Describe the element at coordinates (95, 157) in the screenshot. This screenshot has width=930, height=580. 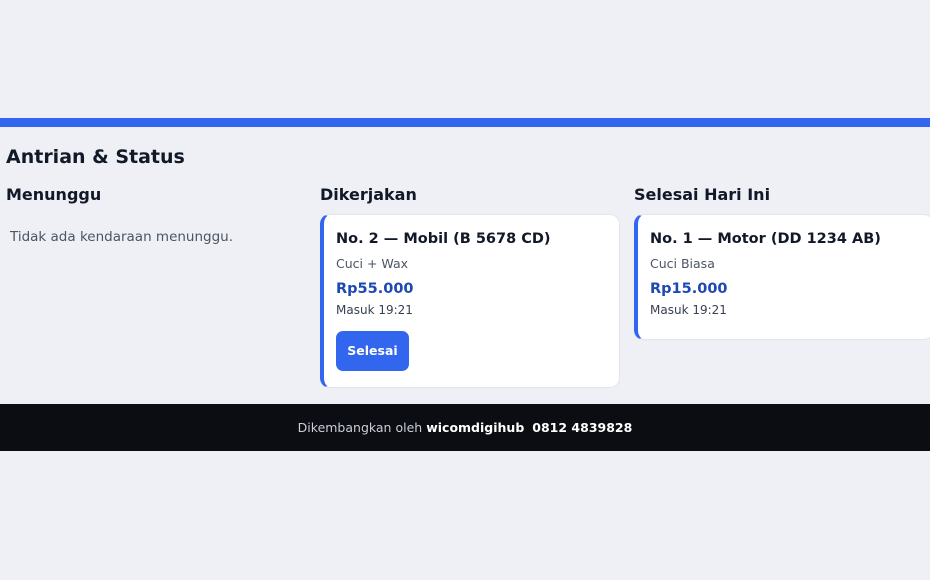
I see `section-title: Antrian & Status` at that location.